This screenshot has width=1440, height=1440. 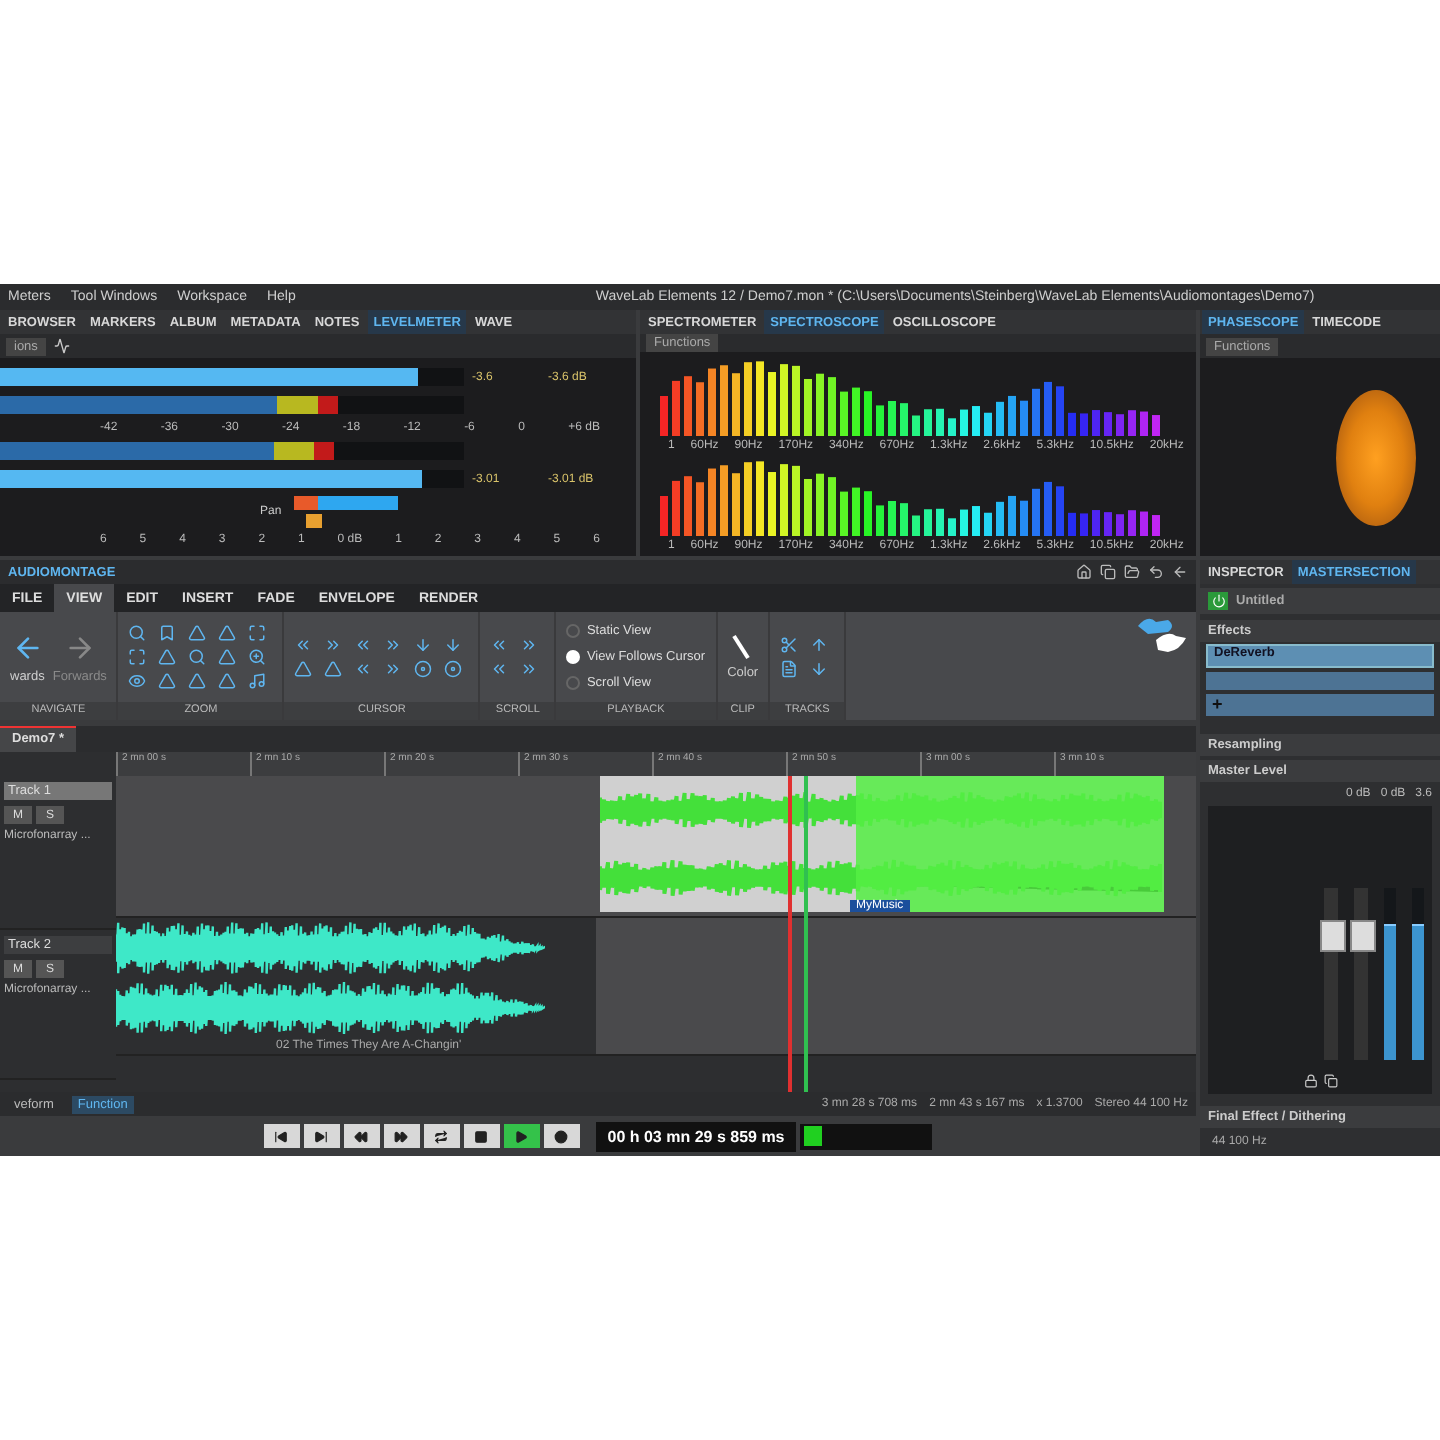 I want to click on play-icon, so click(x=521, y=1136).